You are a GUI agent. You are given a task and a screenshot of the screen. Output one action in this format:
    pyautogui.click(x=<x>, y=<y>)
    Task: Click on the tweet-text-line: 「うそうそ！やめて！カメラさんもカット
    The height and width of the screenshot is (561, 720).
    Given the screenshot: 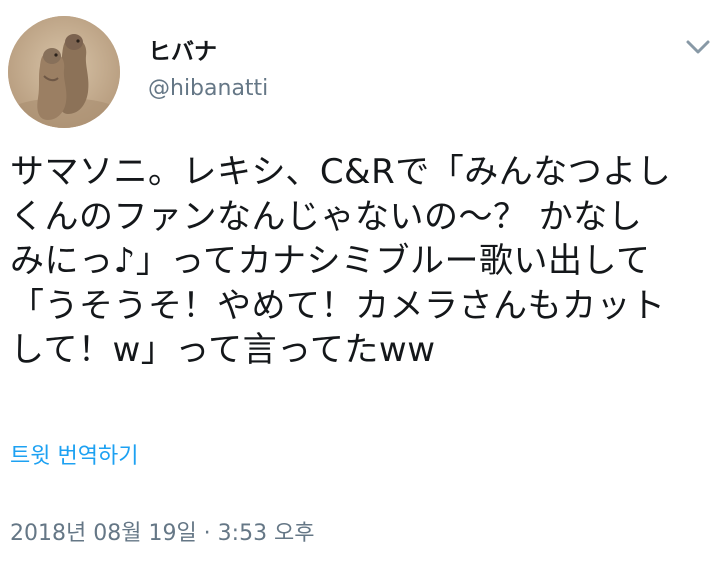 What is the action you would take?
    pyautogui.click(x=338, y=305)
    